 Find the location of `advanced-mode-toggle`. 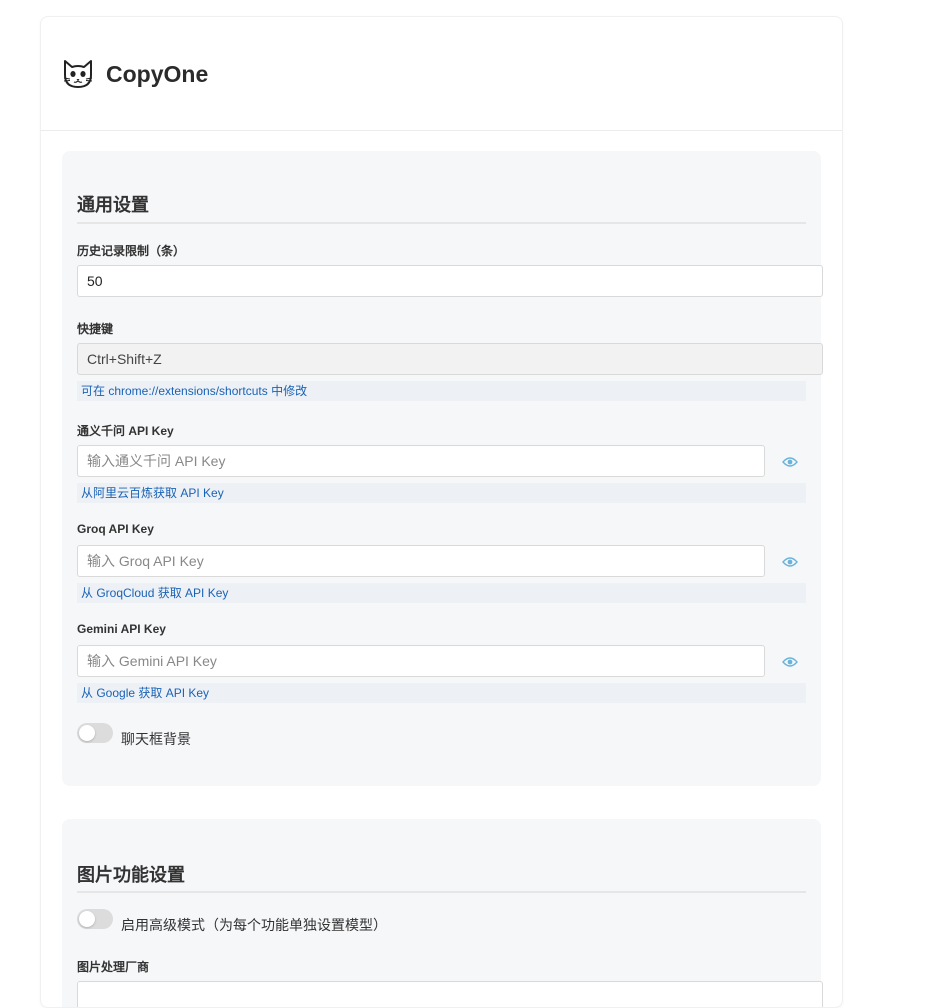

advanced-mode-toggle is located at coordinates (95, 919).